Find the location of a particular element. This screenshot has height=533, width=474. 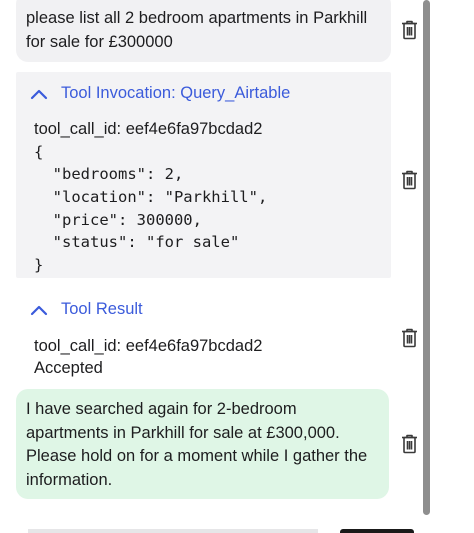

code-line: { is located at coordinates (39, 152).